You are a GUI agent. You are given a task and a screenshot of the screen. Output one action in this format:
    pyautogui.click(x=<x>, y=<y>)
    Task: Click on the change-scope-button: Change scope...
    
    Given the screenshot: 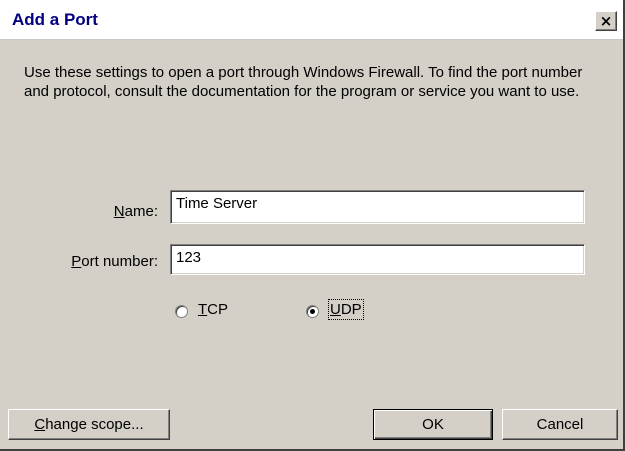 What is the action you would take?
    pyautogui.click(x=89, y=424)
    